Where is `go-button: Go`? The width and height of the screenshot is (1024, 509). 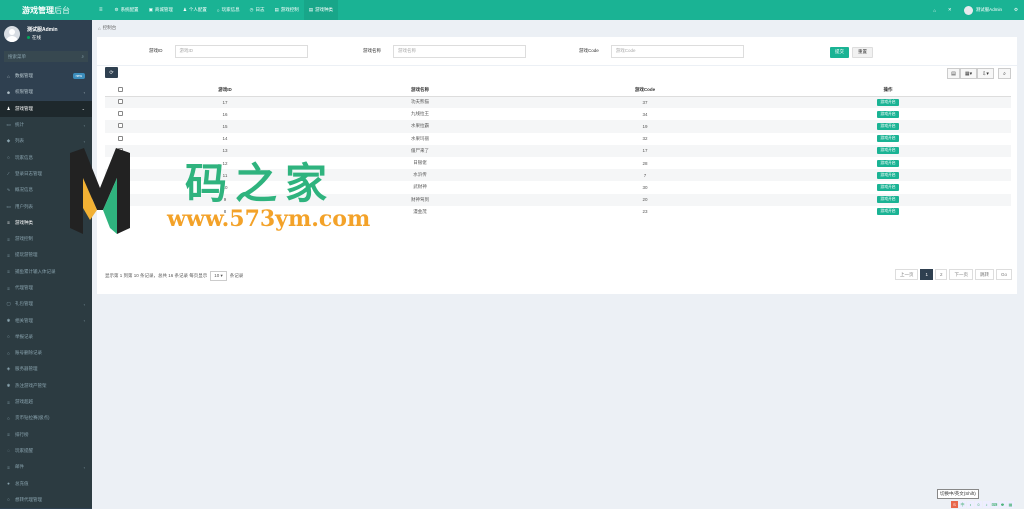
go-button: Go is located at coordinates (1003, 274).